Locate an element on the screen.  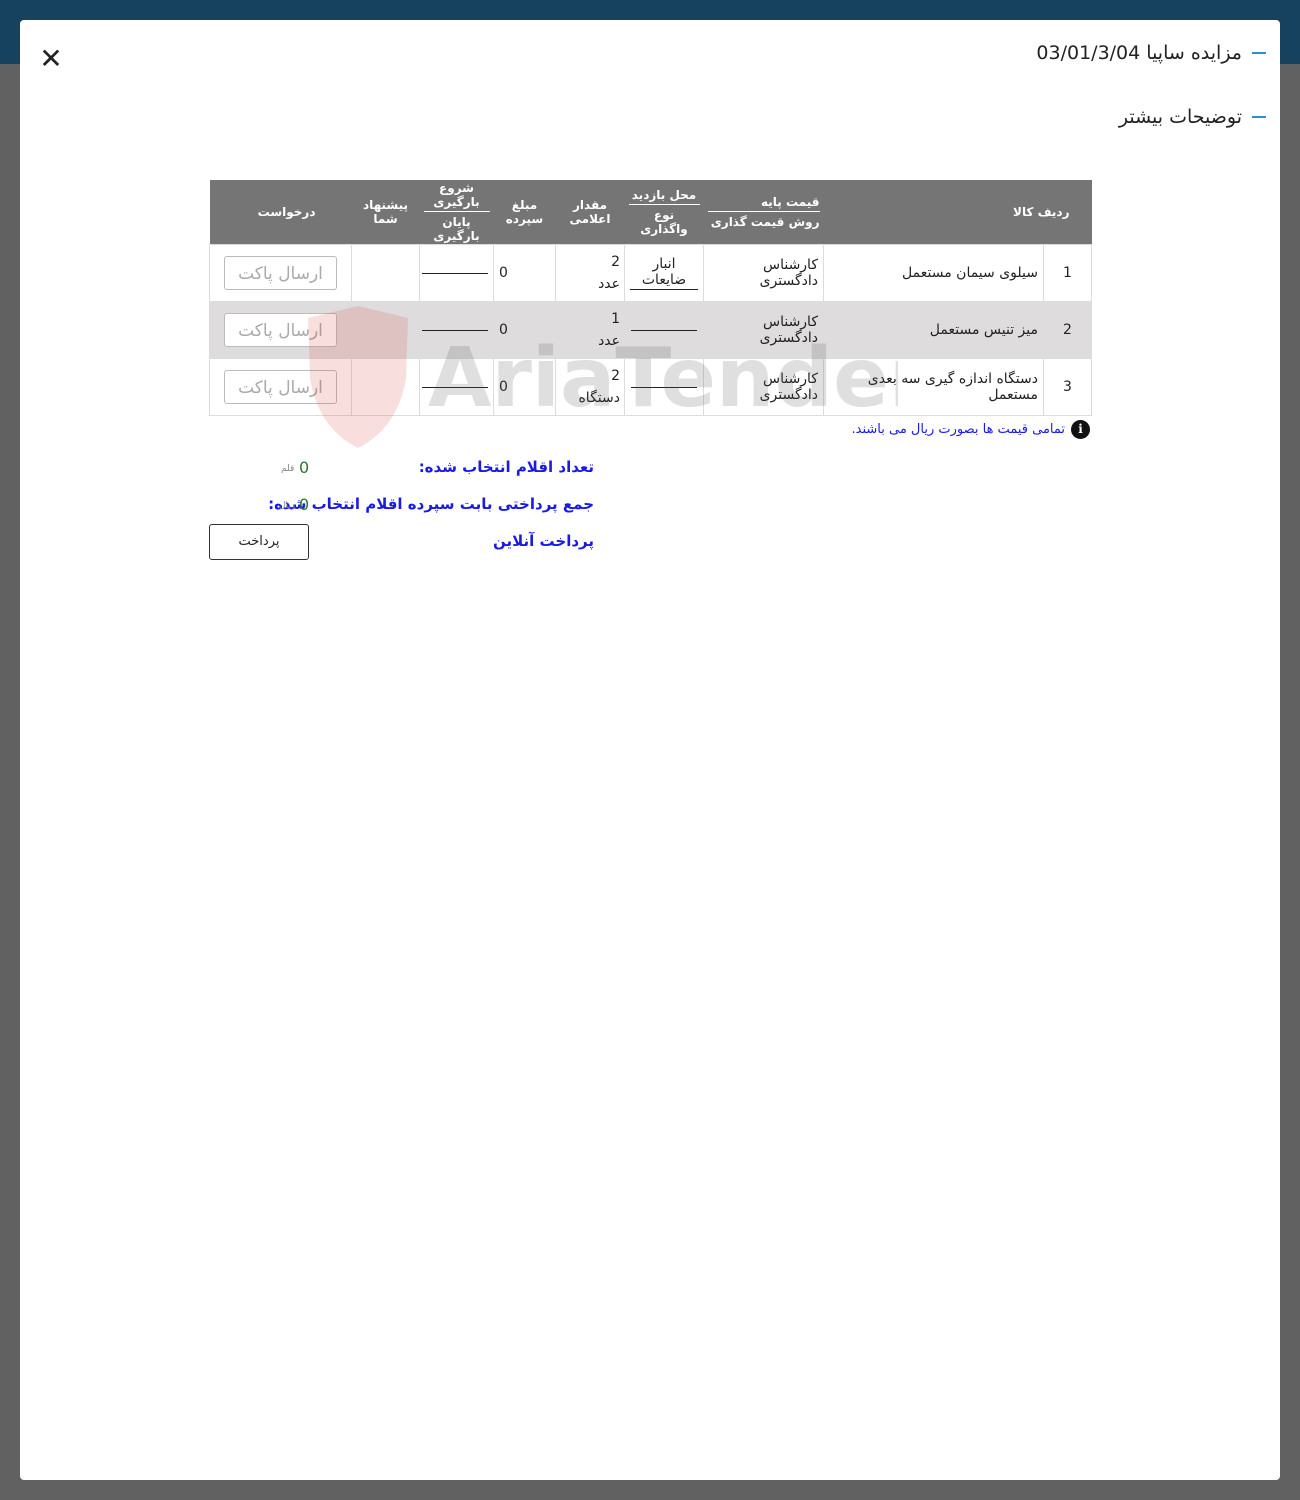
details-dash-icon is located at coordinates (1259, 117).